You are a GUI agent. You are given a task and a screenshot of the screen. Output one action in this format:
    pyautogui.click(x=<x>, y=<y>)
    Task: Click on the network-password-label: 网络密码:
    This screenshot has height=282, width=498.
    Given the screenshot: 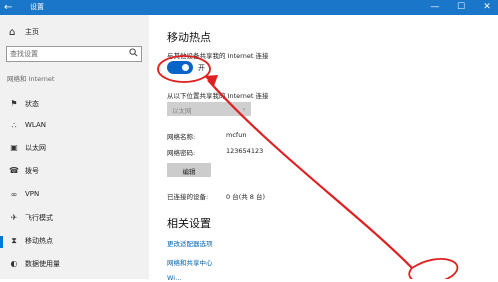 What is the action you would take?
    pyautogui.click(x=181, y=153)
    